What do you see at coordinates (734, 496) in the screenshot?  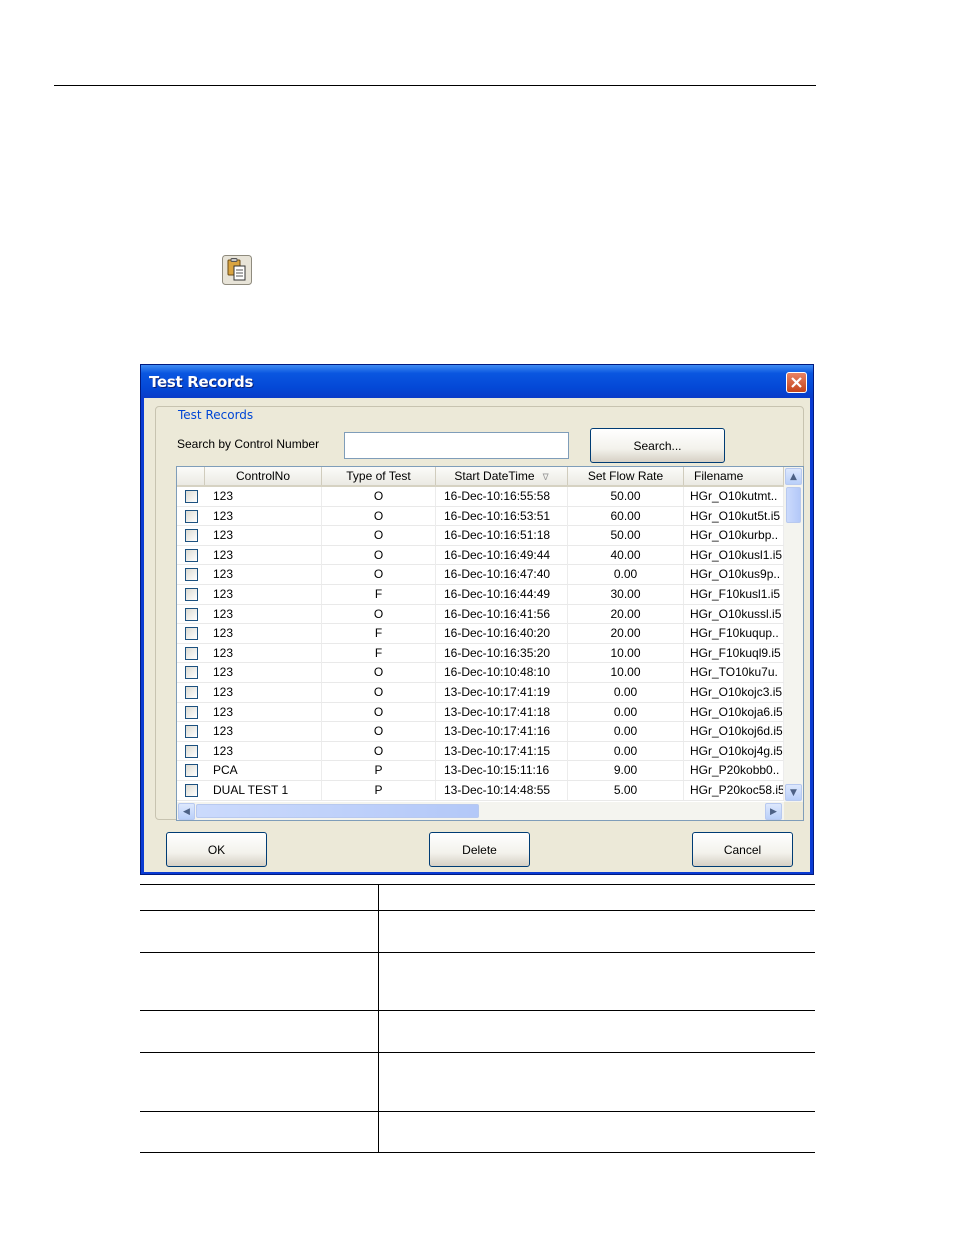 I see `cell-filename: HGr_O10kutmt..` at bounding box center [734, 496].